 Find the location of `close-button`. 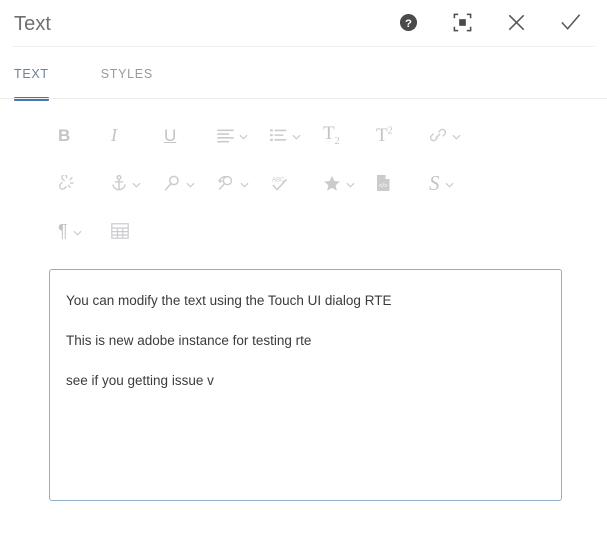

close-button is located at coordinates (516, 24).